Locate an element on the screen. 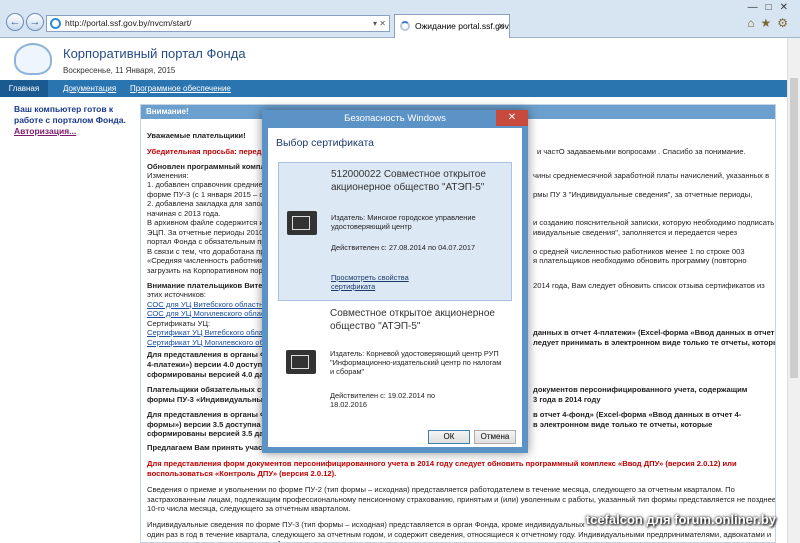 The height and width of the screenshot is (543, 800). tab-title: Ожидание portal.ssf.gov.by is located at coordinates (462, 26).